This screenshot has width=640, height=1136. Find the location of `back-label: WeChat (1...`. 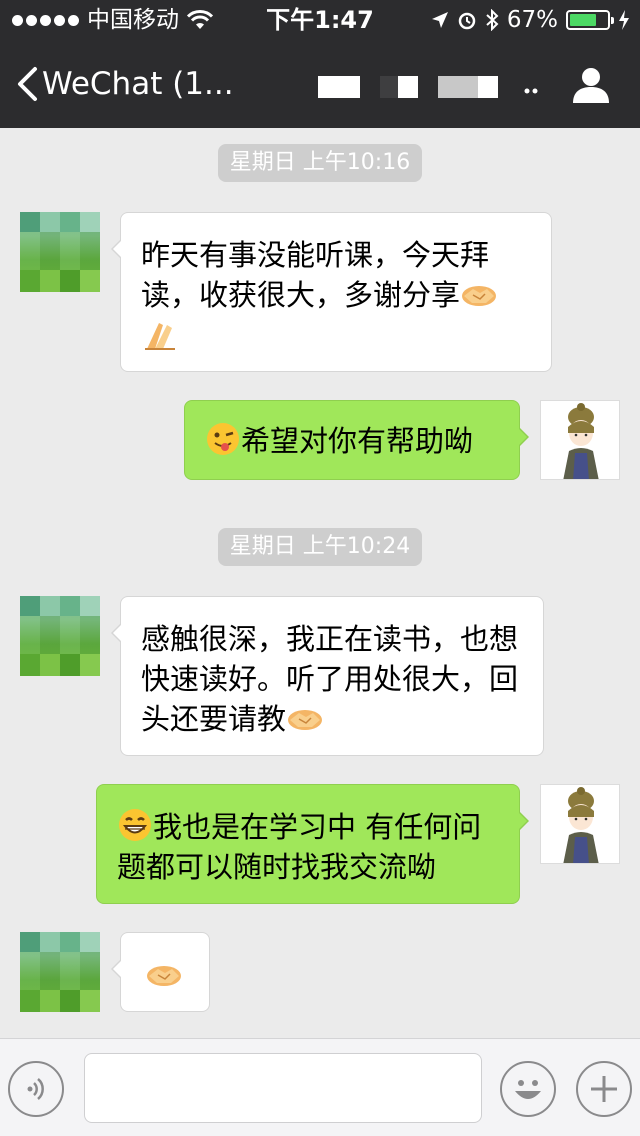

back-label: WeChat (1... is located at coordinates (138, 84).